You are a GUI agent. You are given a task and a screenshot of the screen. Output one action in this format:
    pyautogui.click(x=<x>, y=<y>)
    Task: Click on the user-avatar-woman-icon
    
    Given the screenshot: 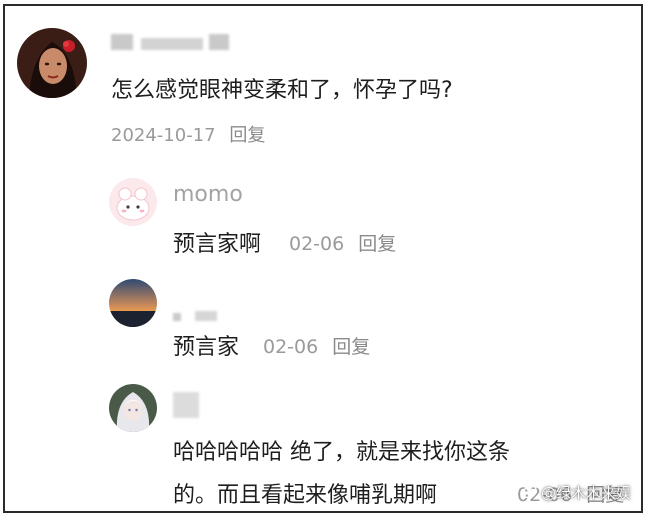 What is the action you would take?
    pyautogui.click(x=52, y=63)
    